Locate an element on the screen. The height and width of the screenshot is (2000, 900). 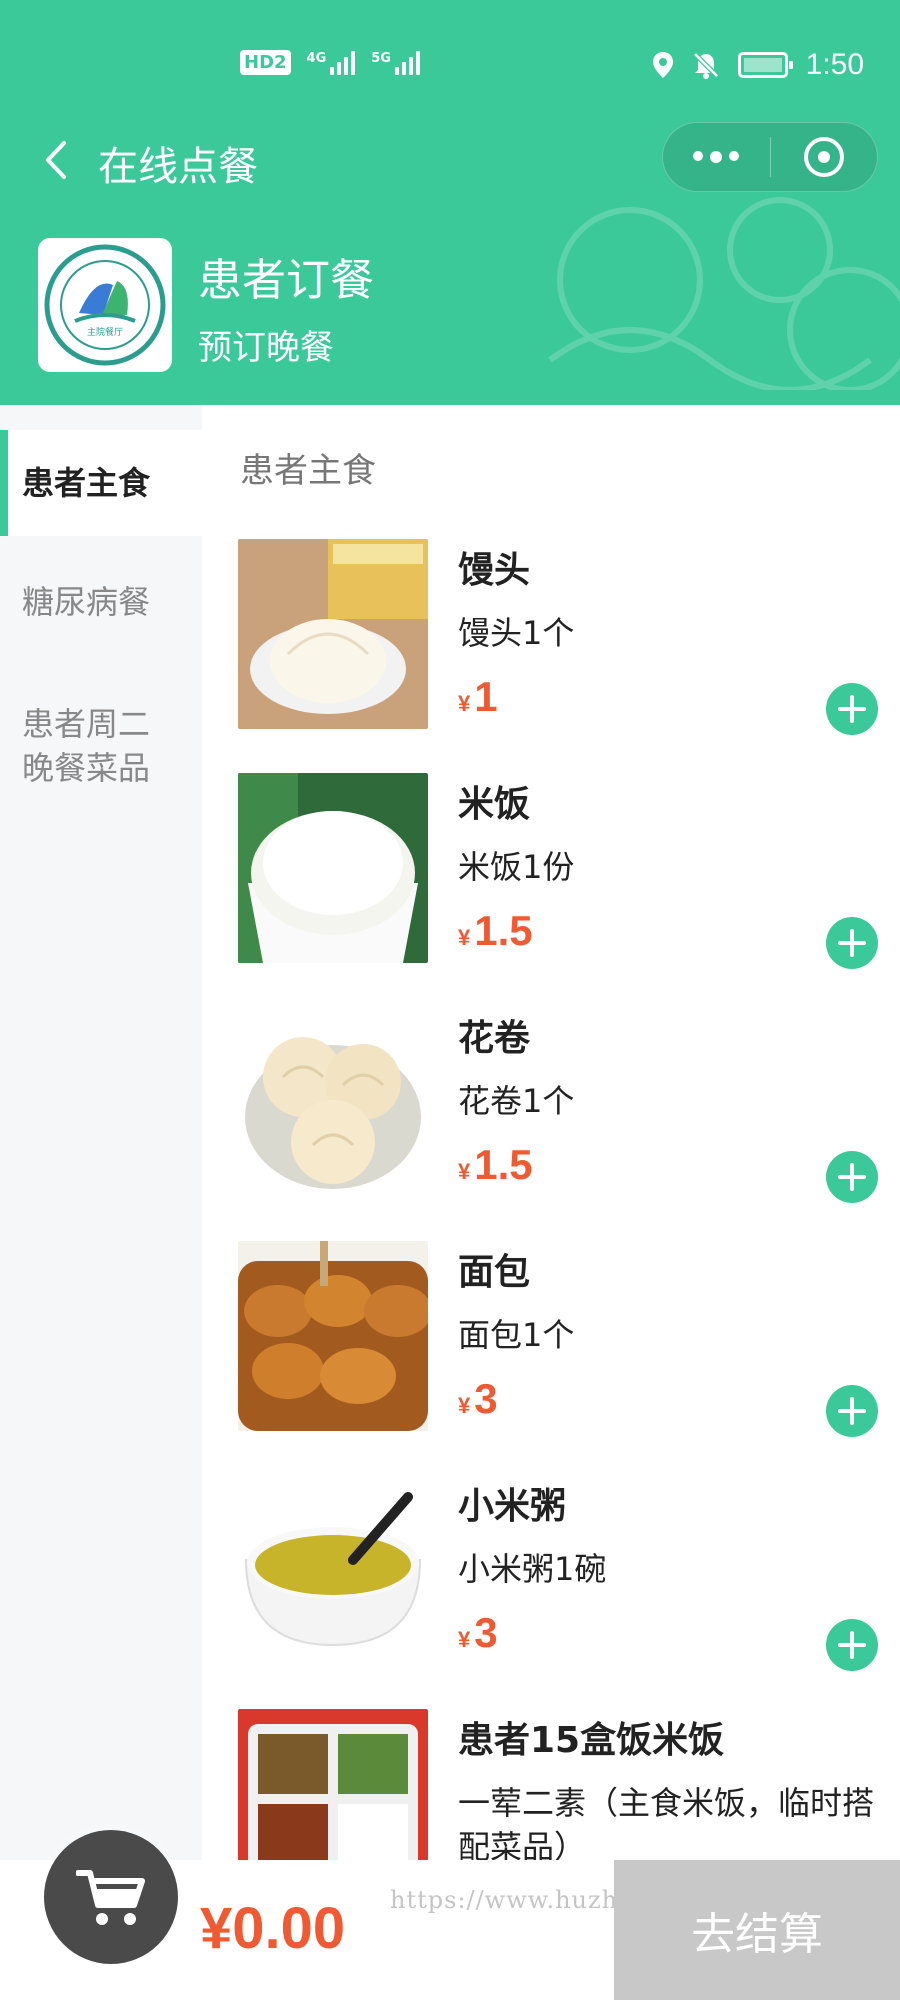
sidebar-item-patient-staple: 患者主食 is located at coordinates (101, 483).